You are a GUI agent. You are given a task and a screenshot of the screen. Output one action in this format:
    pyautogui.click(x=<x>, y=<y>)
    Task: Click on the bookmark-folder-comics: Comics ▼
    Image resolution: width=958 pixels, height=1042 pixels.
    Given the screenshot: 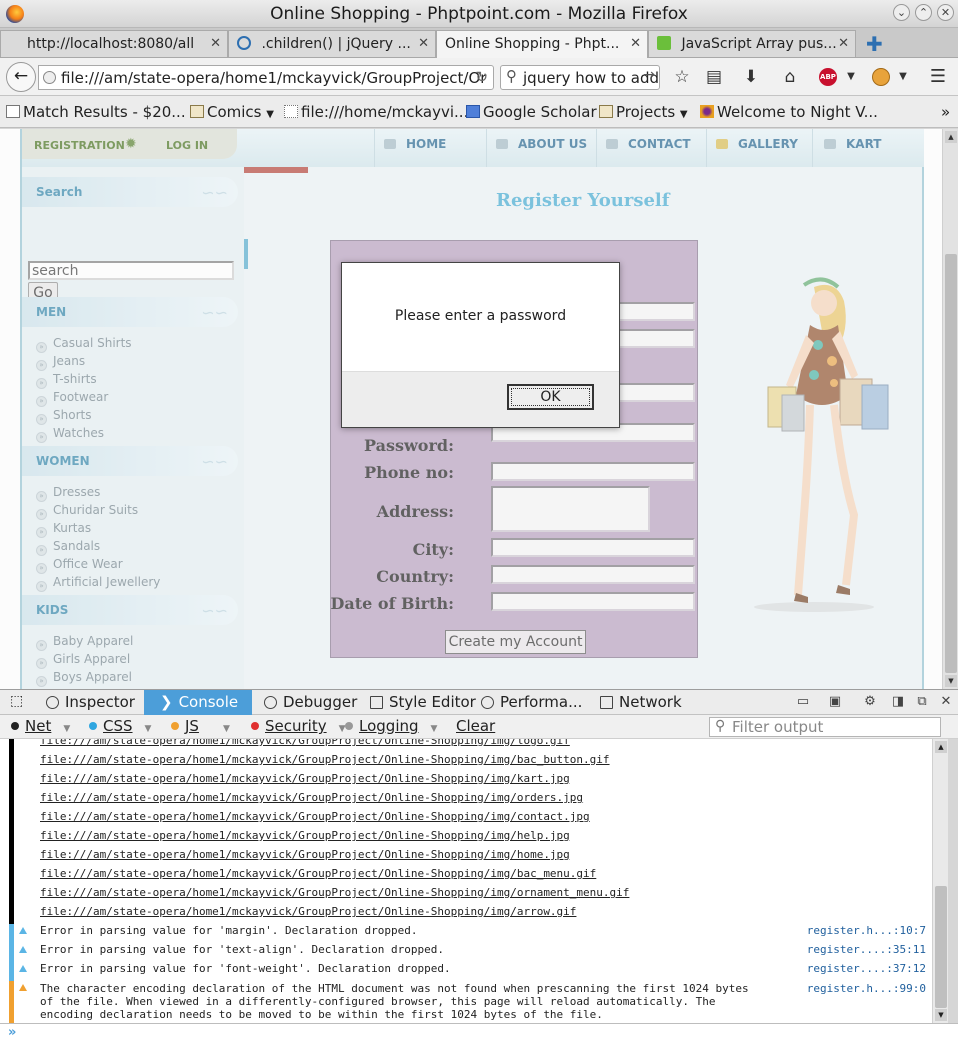 What is the action you would take?
    pyautogui.click(x=232, y=112)
    